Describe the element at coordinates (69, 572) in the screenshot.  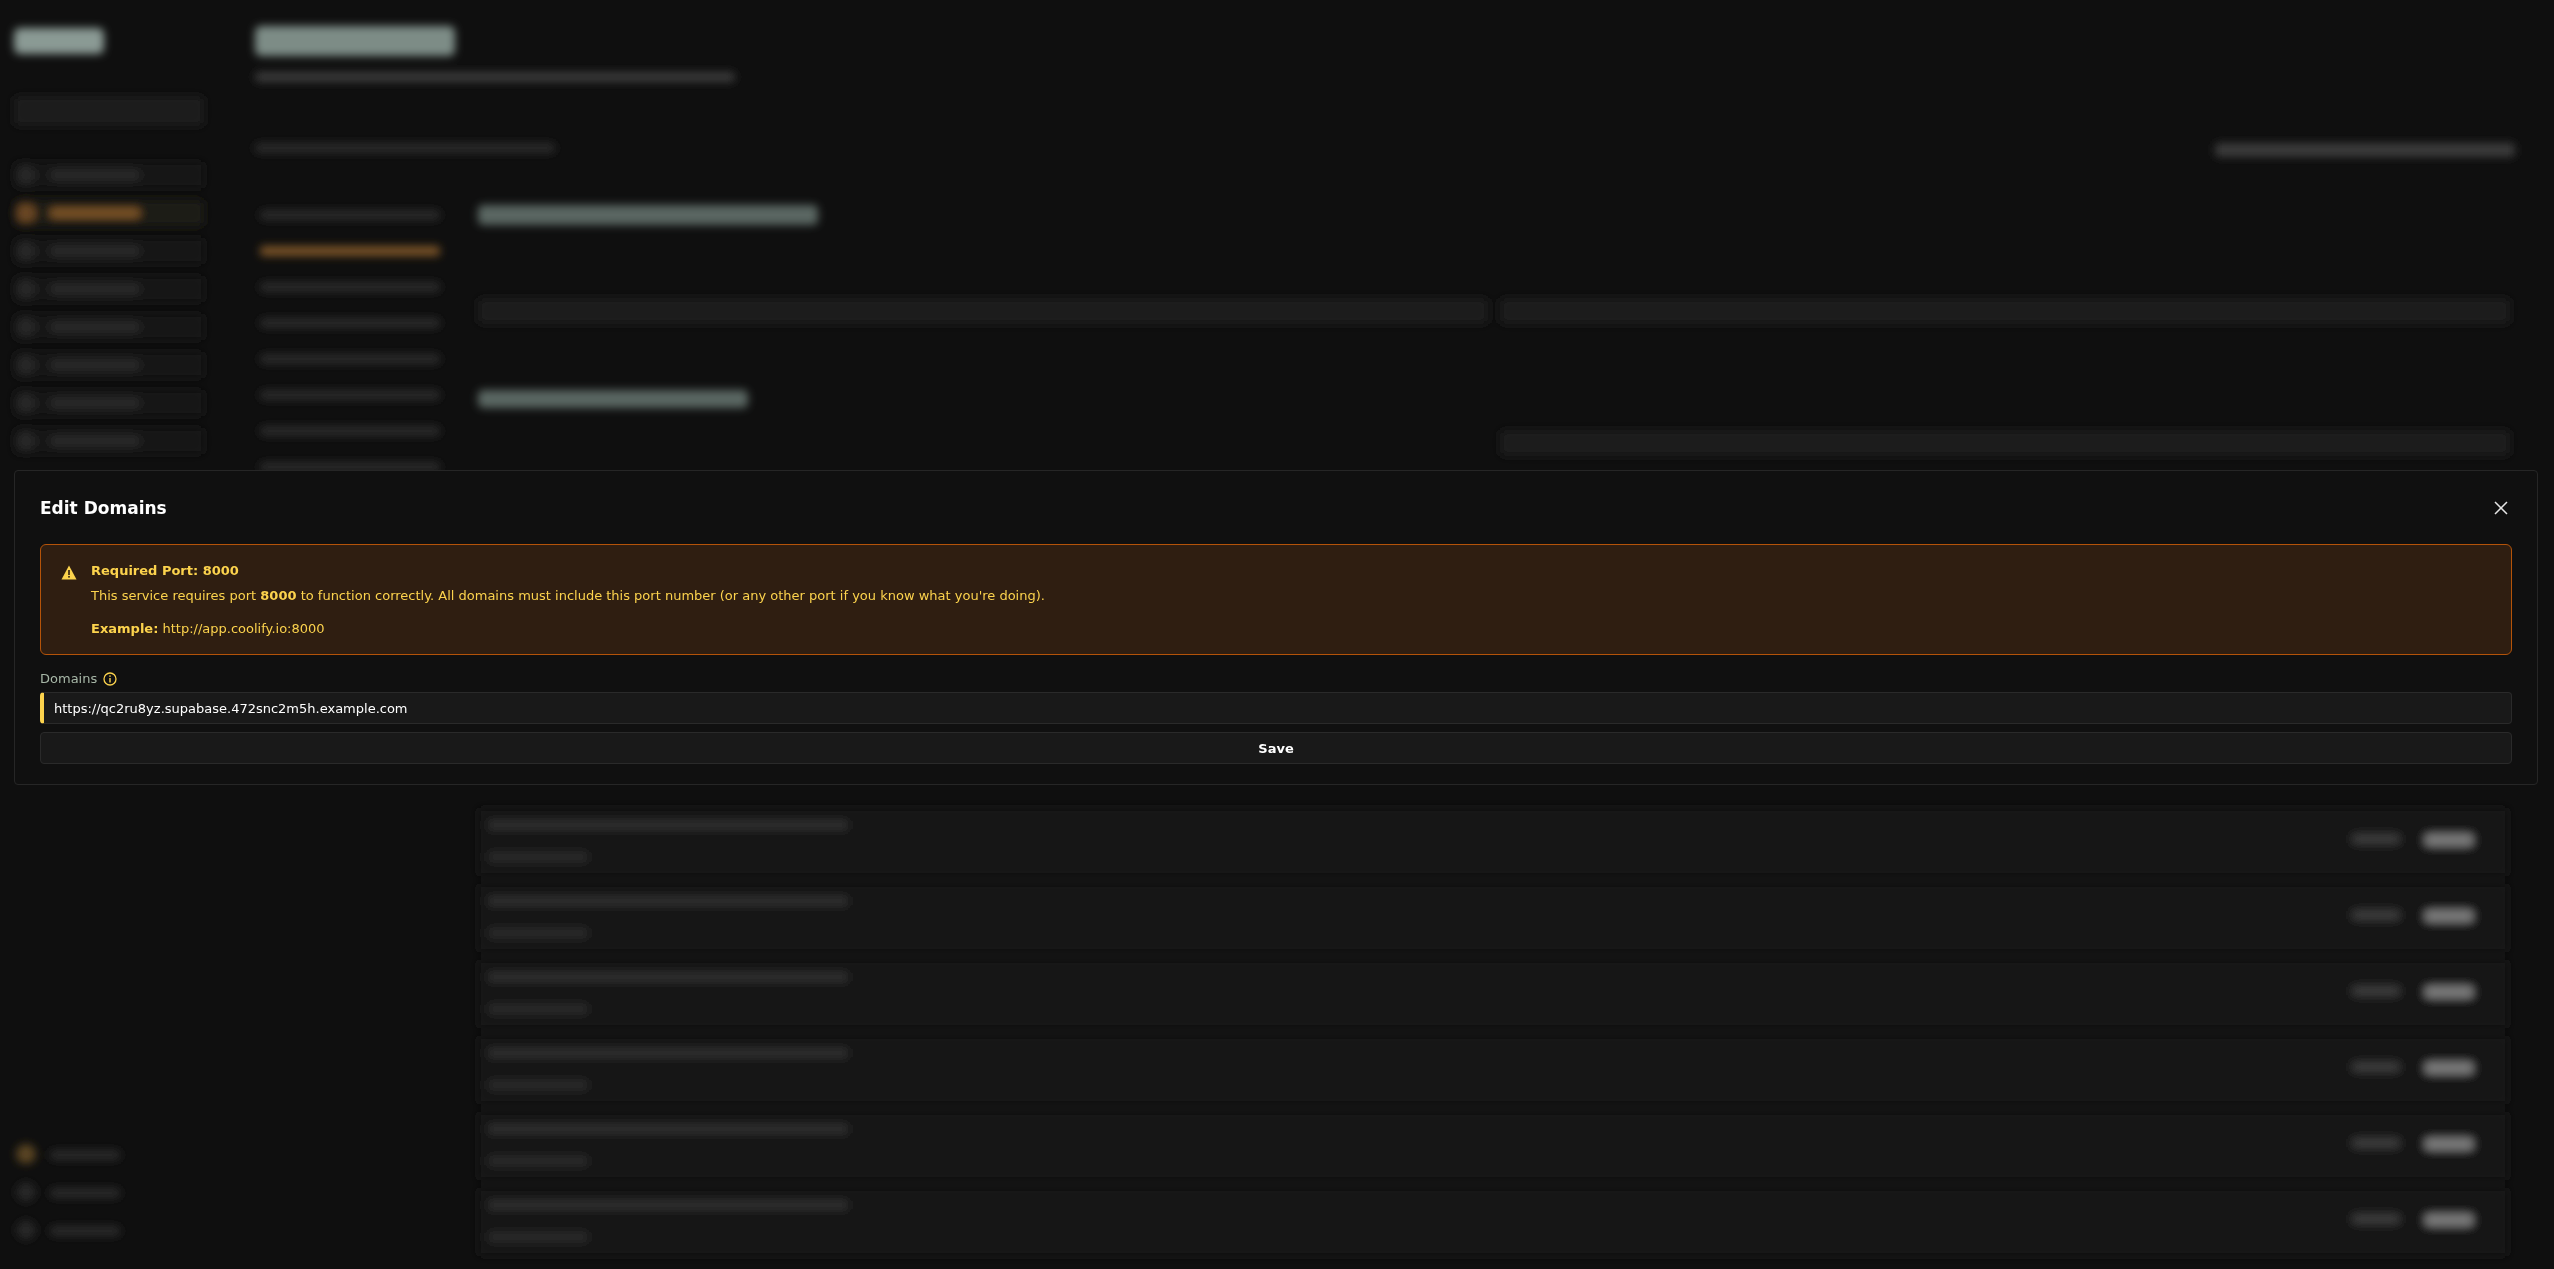
I see `warning-icon` at that location.